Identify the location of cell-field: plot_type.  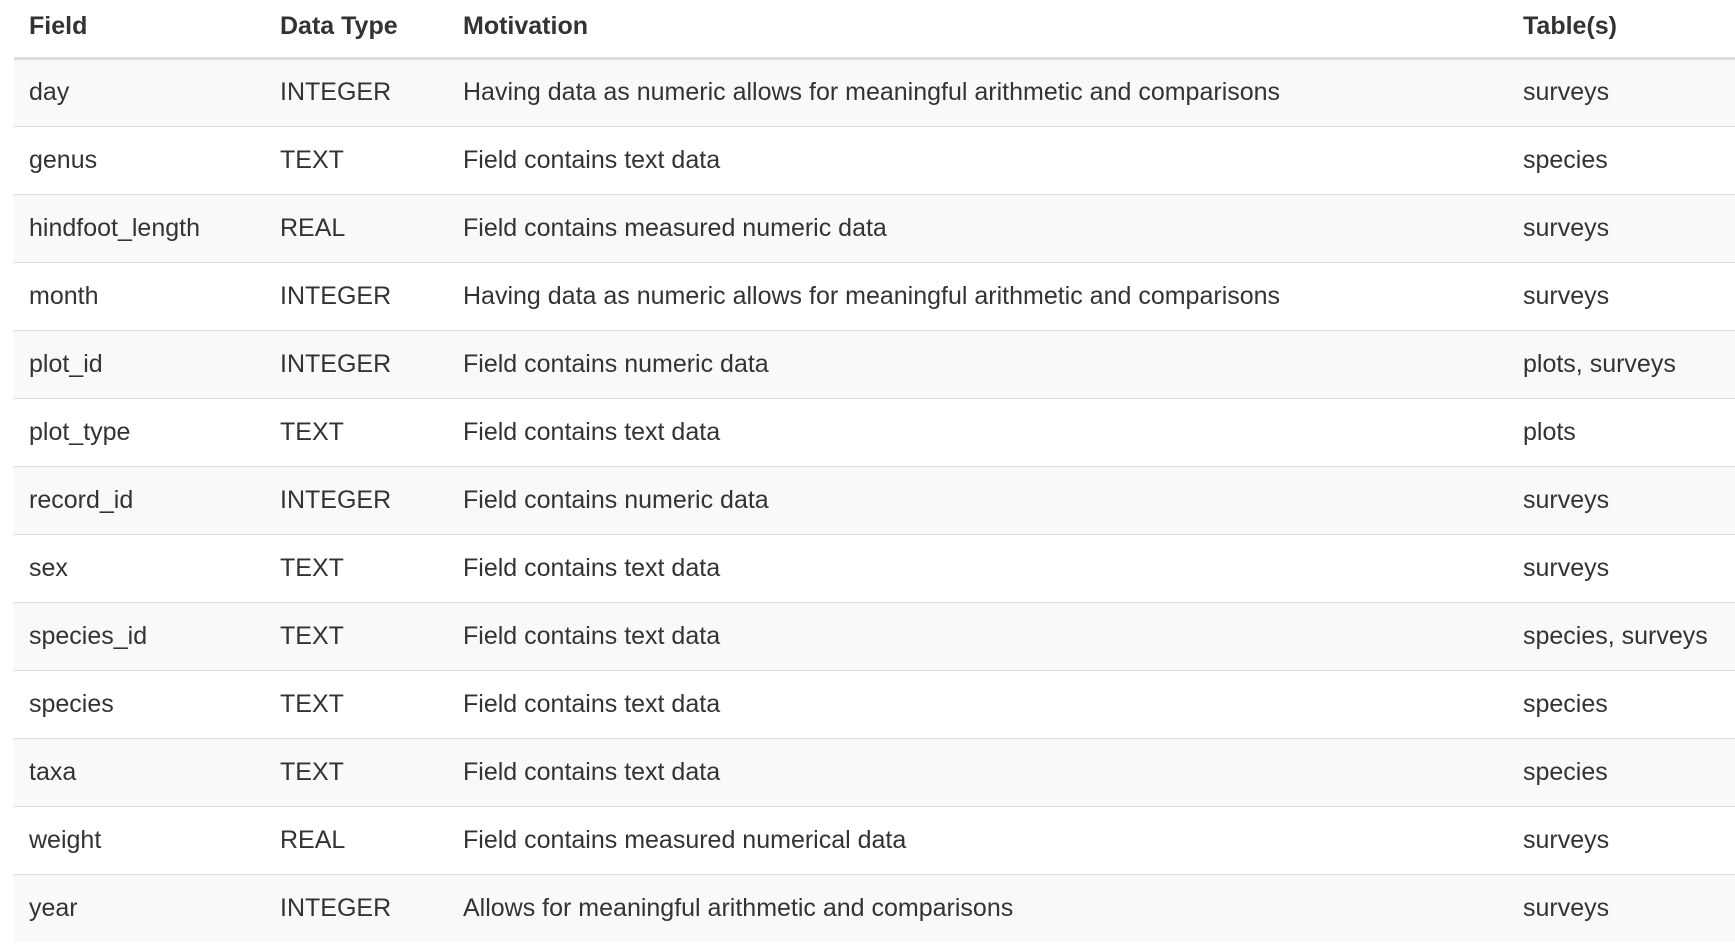
(139, 431).